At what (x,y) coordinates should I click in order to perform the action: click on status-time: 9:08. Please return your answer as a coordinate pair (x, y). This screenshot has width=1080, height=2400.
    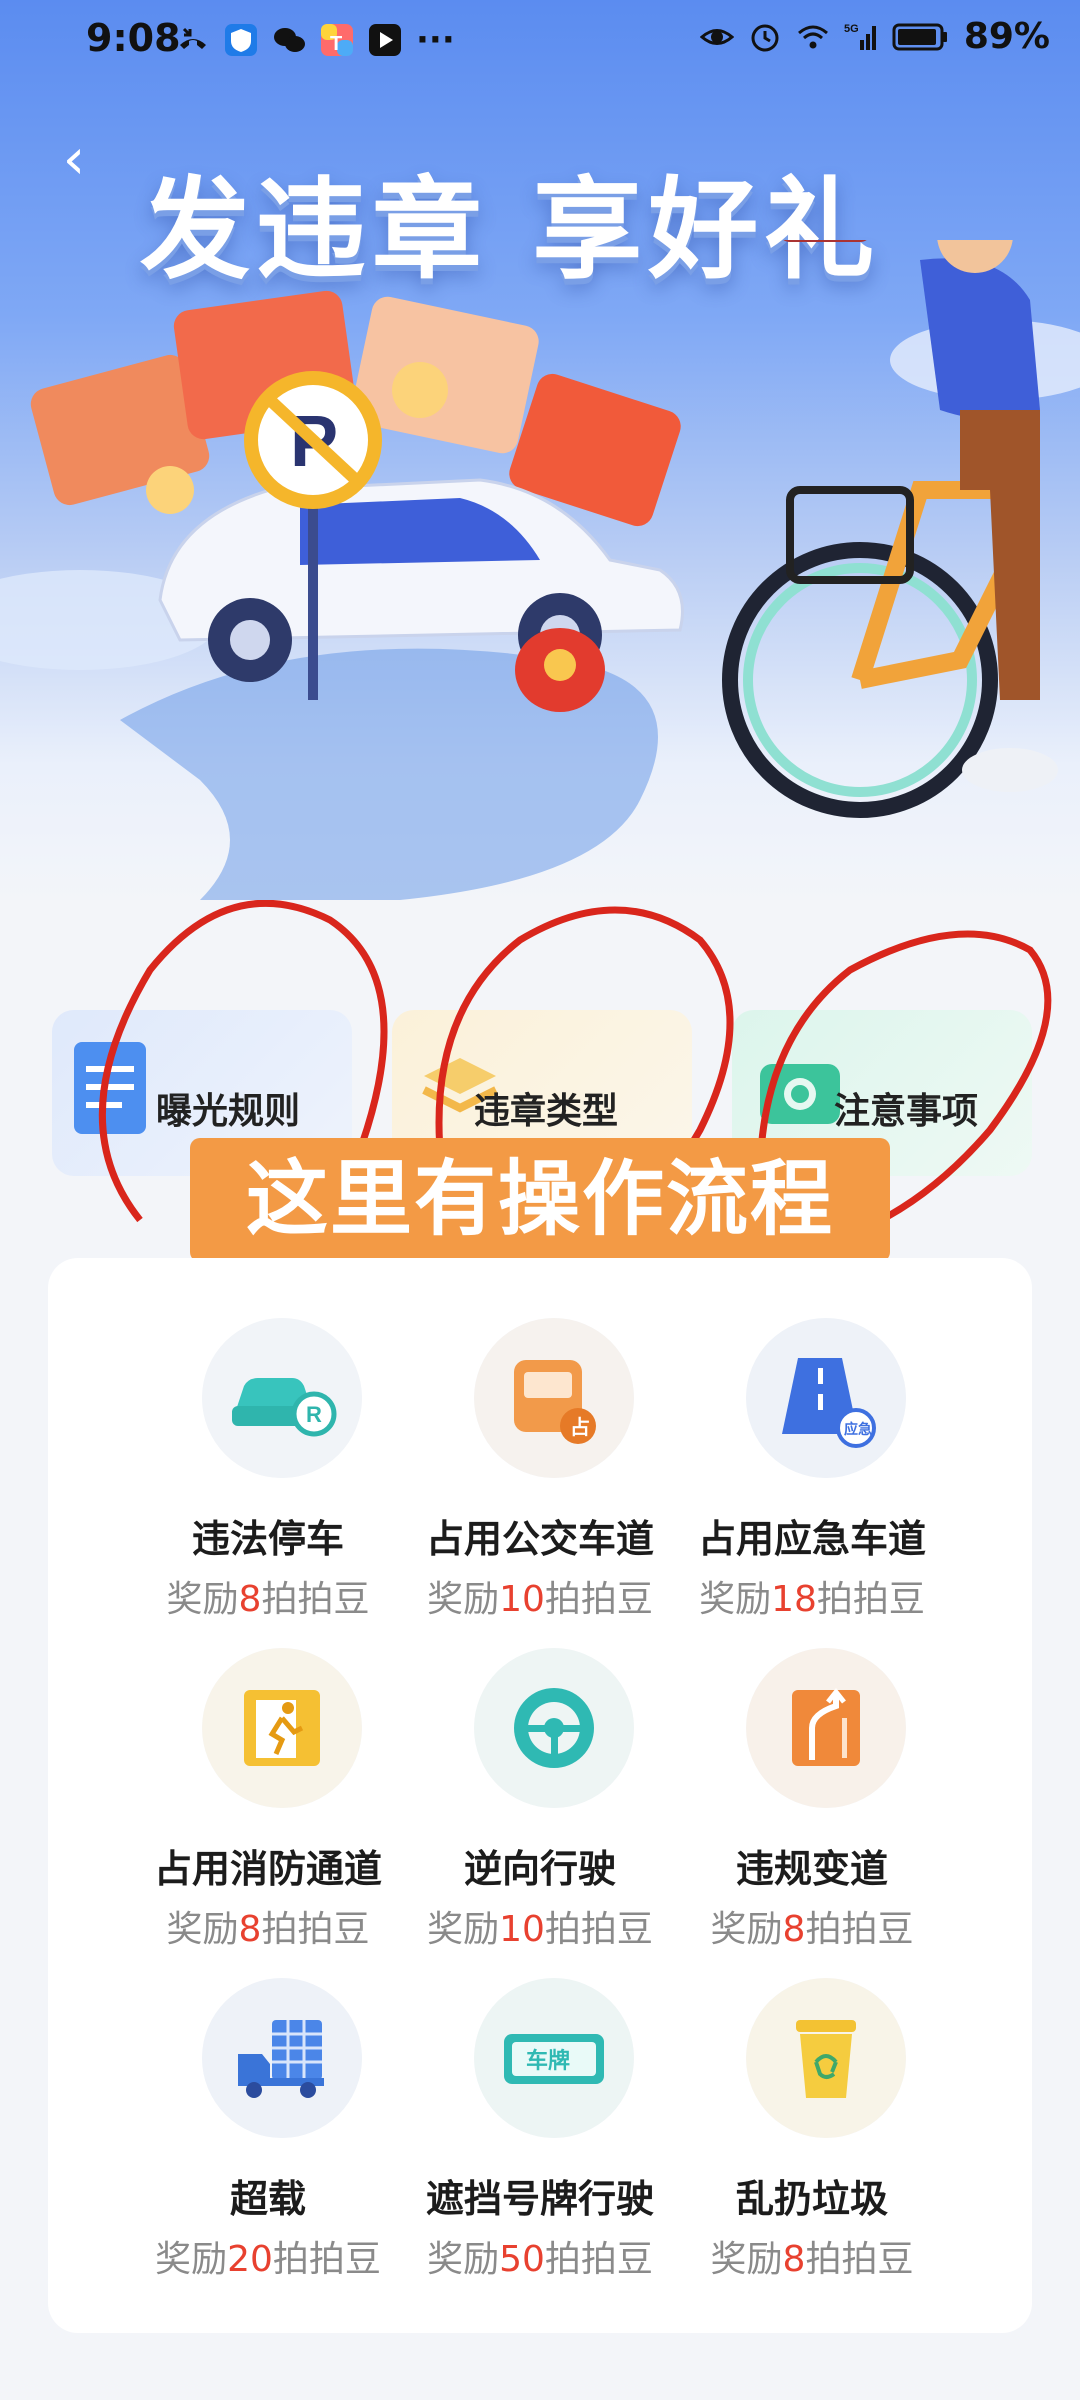
    Looking at the image, I should click on (133, 38).